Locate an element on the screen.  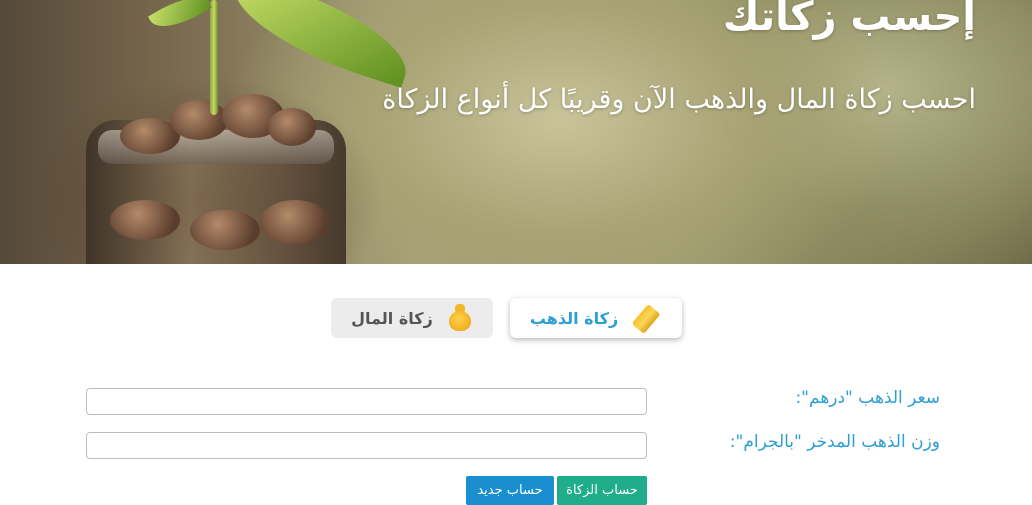
gold-price-input is located at coordinates (366, 401).